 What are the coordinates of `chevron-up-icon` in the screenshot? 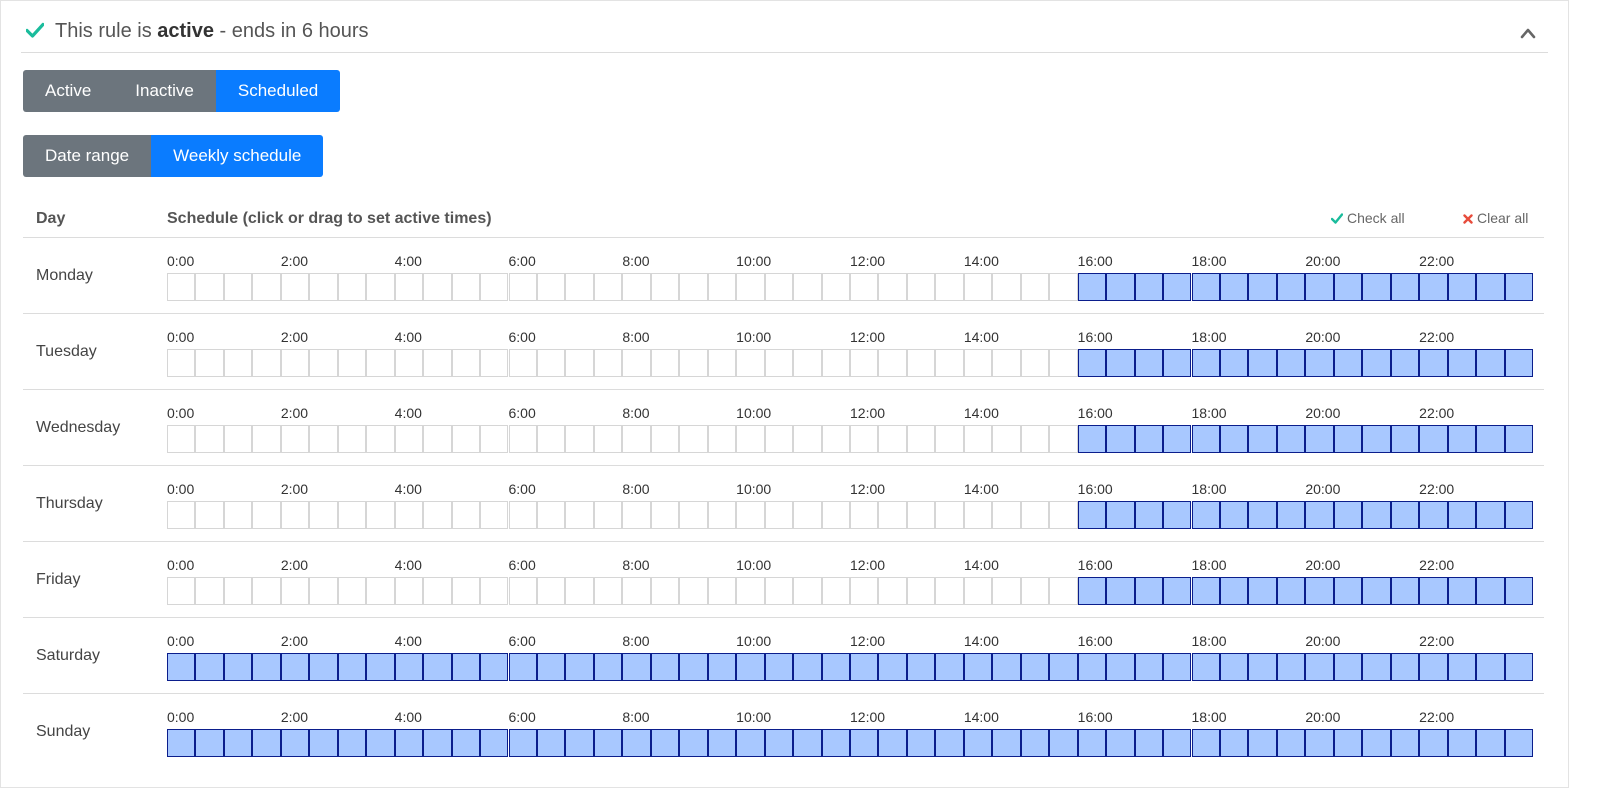 It's located at (1528, 33).